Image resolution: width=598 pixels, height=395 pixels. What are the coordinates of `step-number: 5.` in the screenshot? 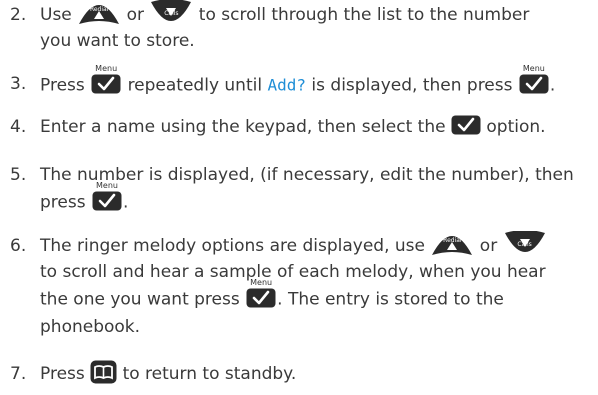 It's located at (18, 175).